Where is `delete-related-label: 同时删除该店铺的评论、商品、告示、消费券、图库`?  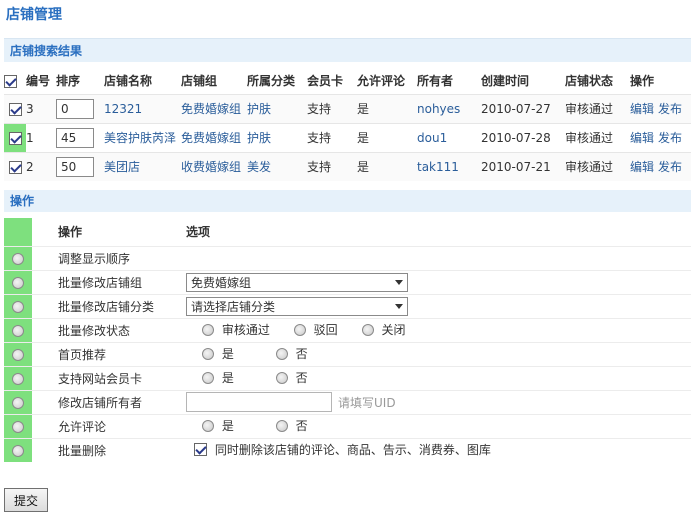 delete-related-label: 同时删除该店铺的评论、商品、告示、消费券、图库 is located at coordinates (352, 450).